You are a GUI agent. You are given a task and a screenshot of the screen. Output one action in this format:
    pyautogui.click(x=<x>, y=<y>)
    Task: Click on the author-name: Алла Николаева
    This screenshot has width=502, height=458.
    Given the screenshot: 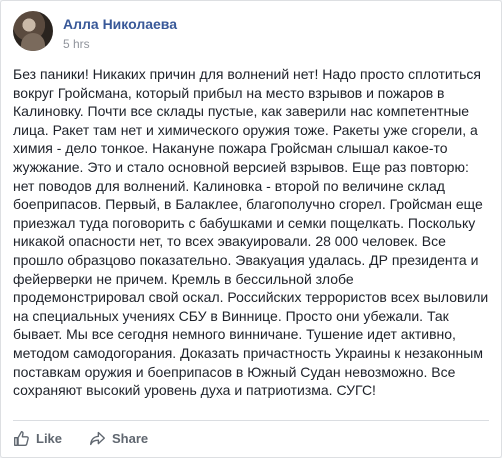 What is the action you would take?
    pyautogui.click(x=120, y=24)
    